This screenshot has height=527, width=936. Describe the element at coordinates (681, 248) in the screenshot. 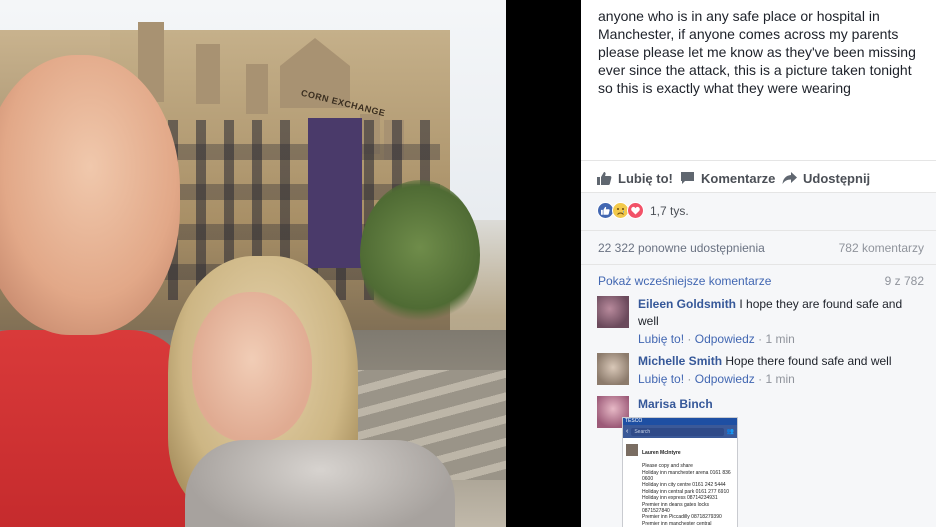

I see `shares-count: 22 322 ponowne udostępnienia` at that location.